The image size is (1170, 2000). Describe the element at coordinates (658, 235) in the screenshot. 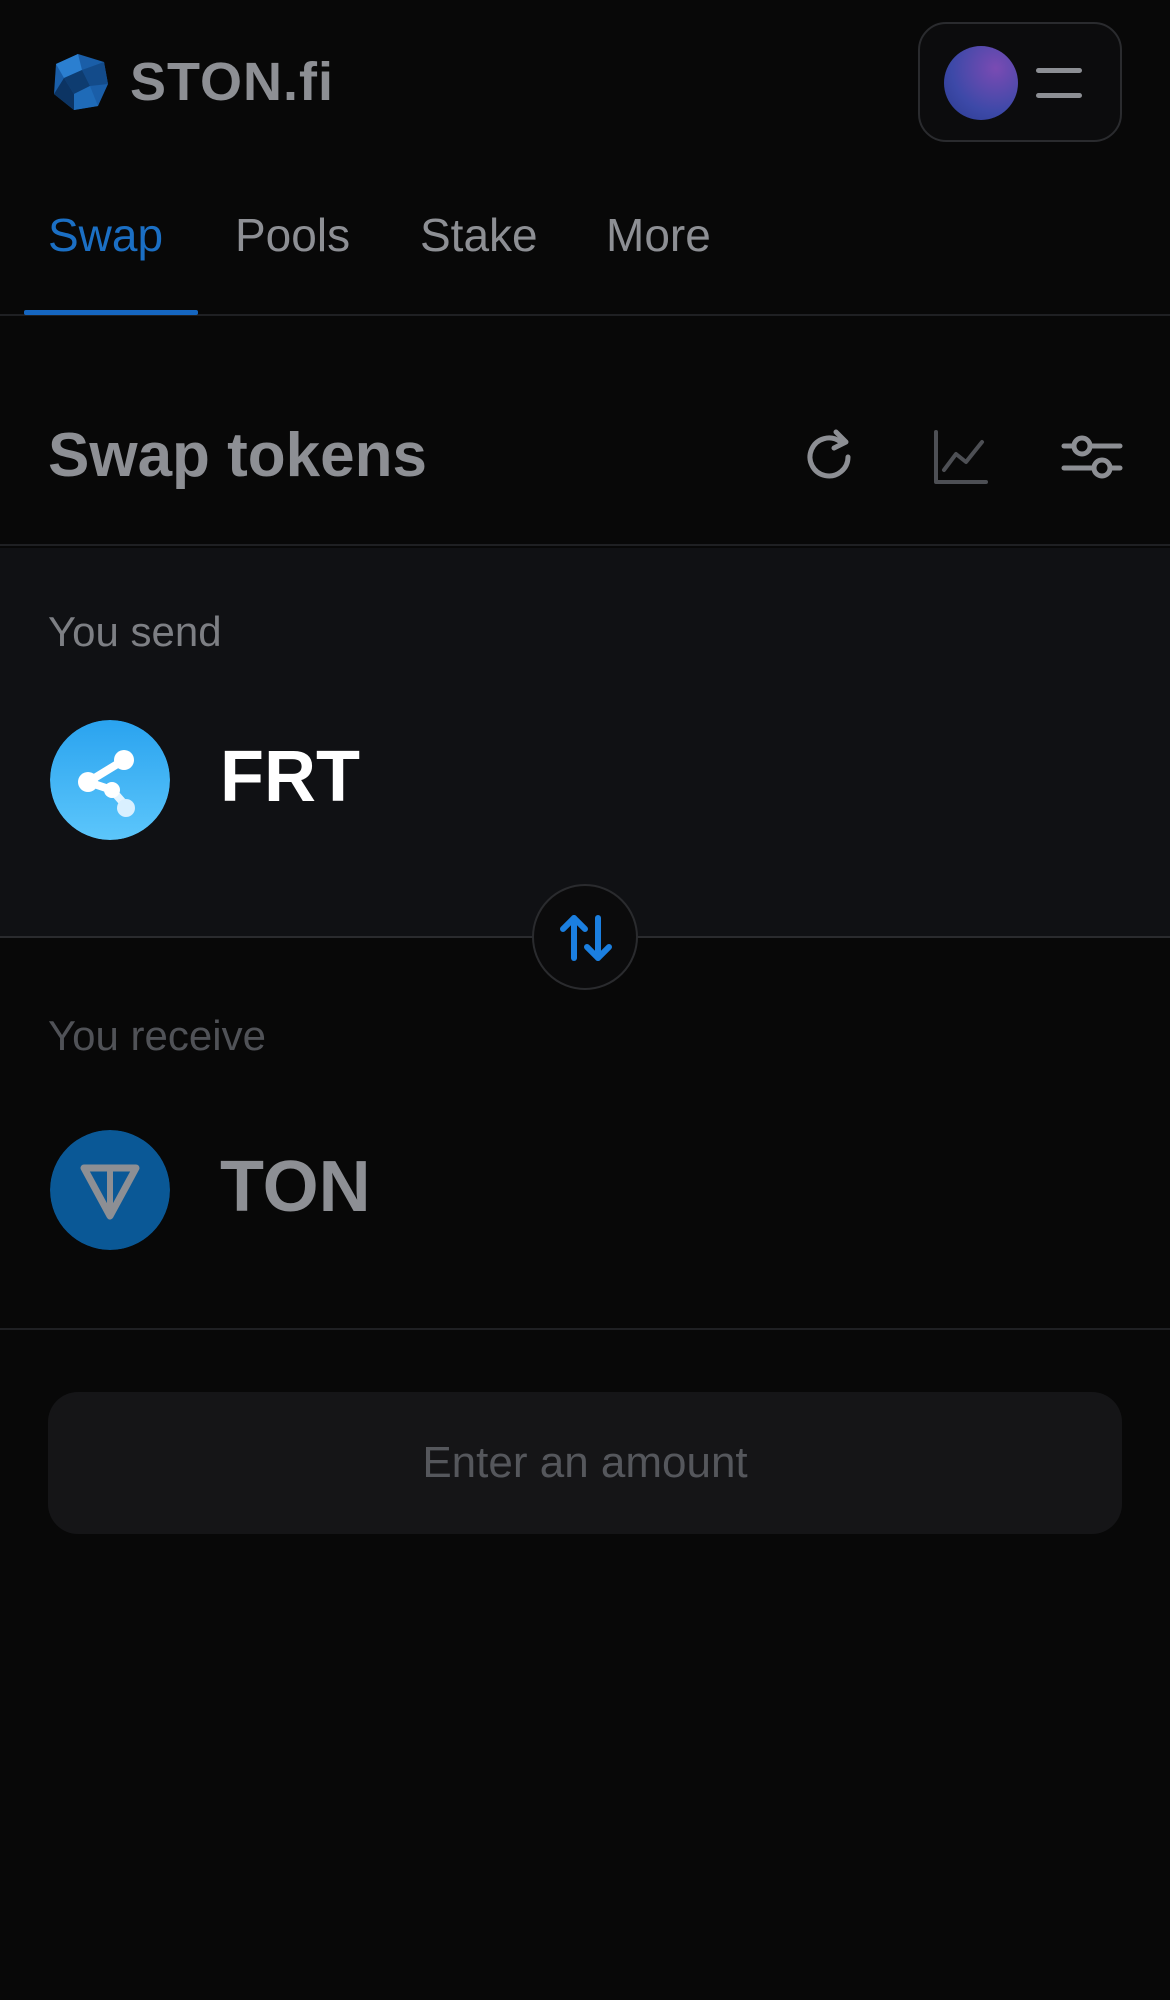

I see `tab-more: More` at that location.